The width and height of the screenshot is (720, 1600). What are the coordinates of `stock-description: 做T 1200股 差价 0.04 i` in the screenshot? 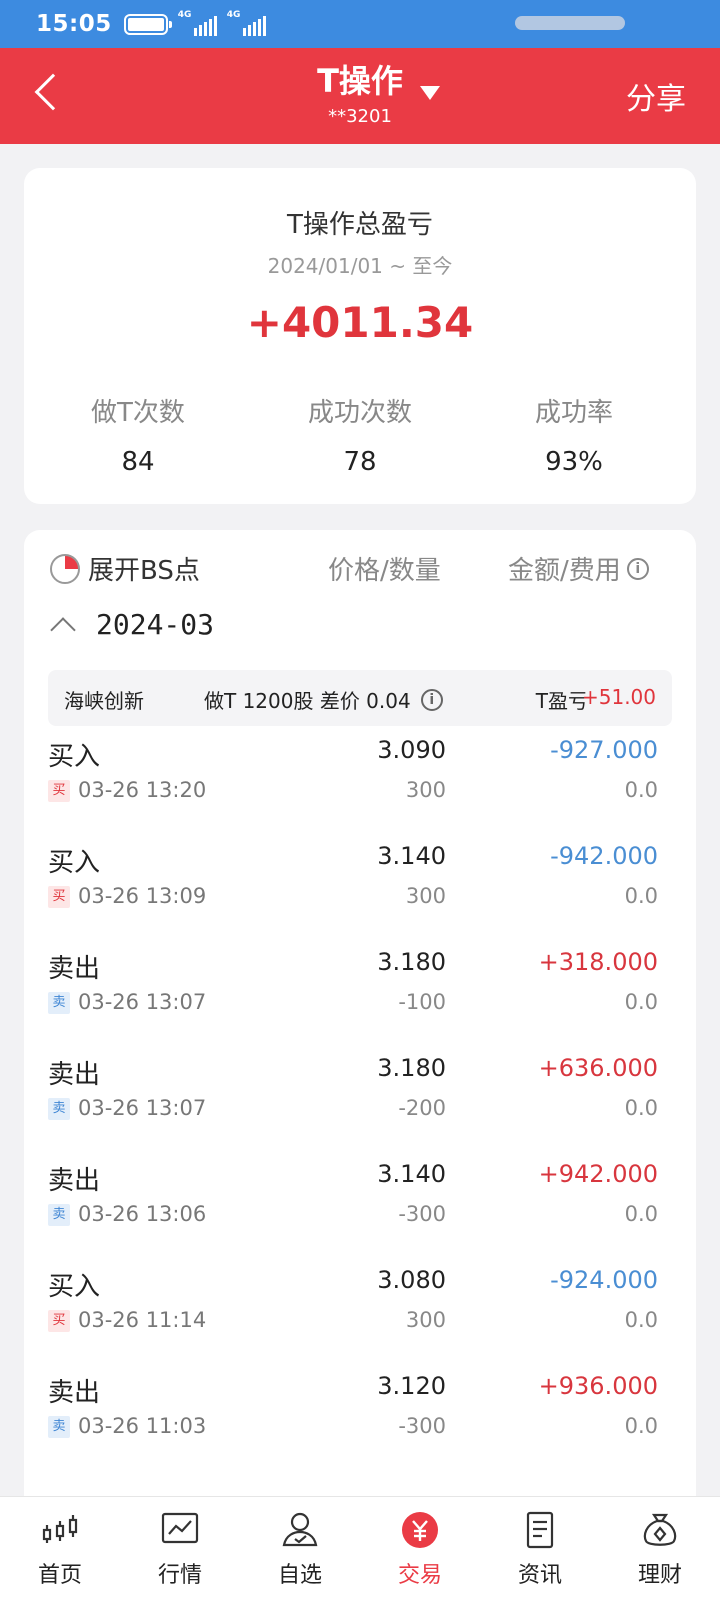 It's located at (323, 699).